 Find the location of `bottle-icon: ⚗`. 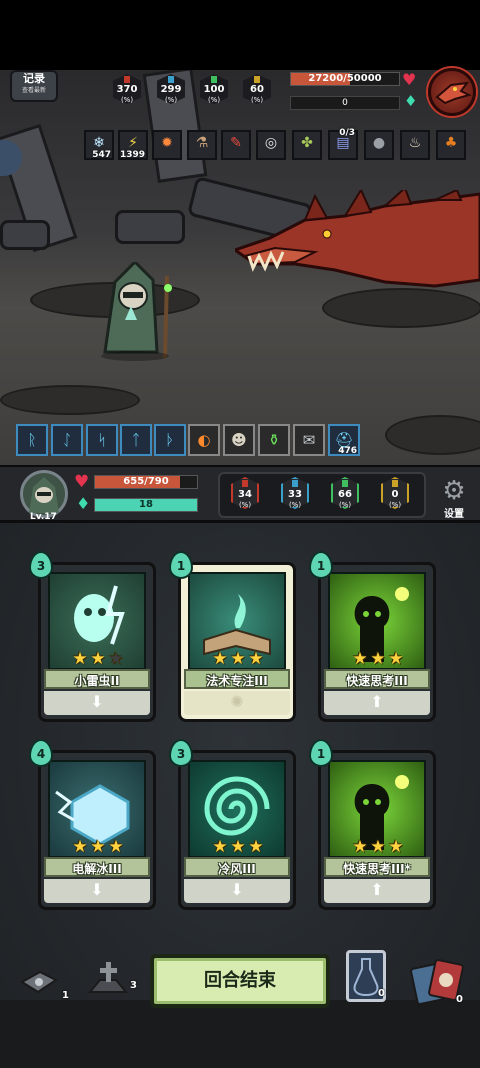

bottle-icon: ⚗ is located at coordinates (202, 145).